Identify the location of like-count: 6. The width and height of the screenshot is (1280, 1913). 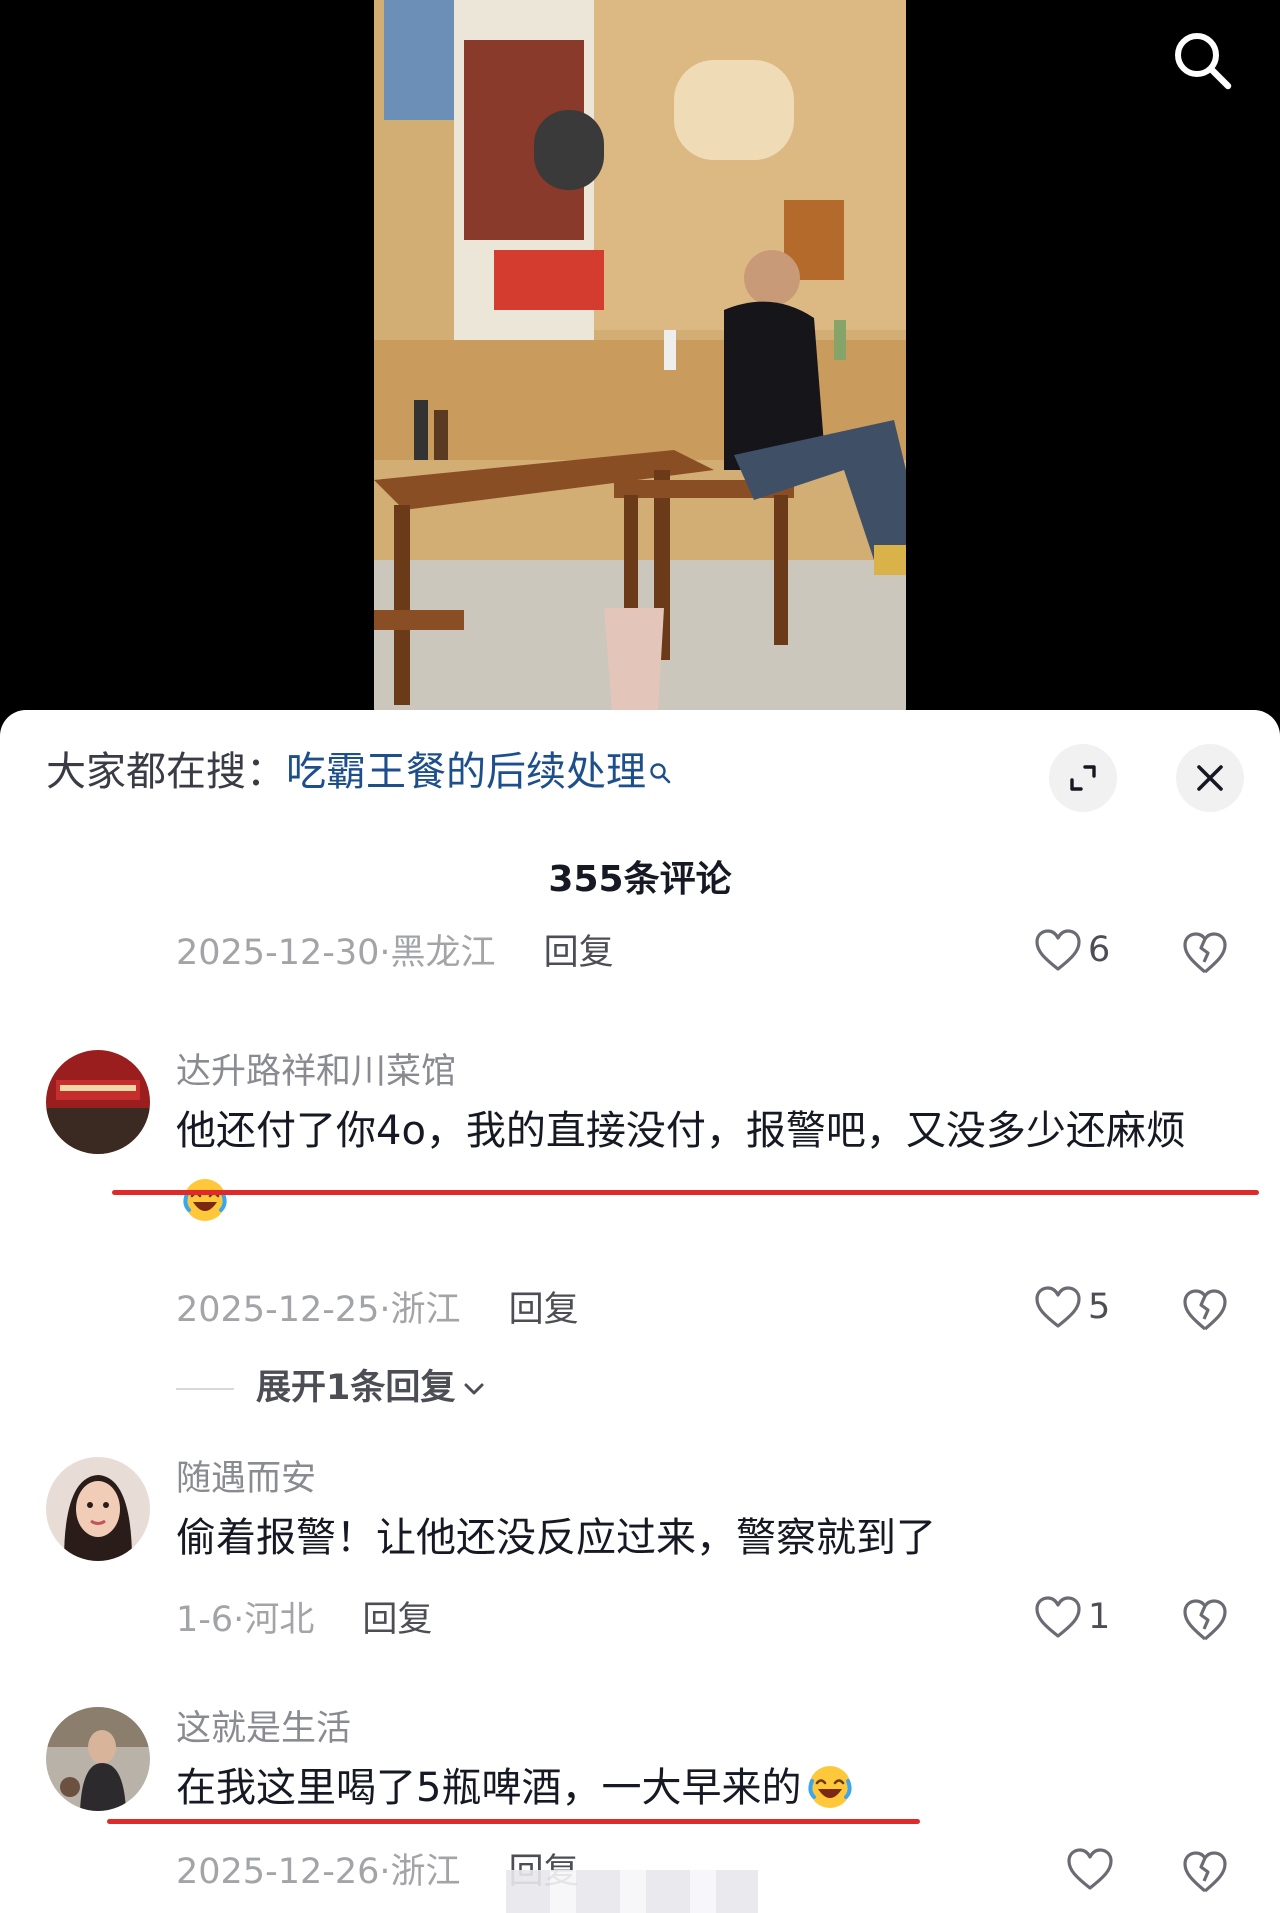
(1099, 950).